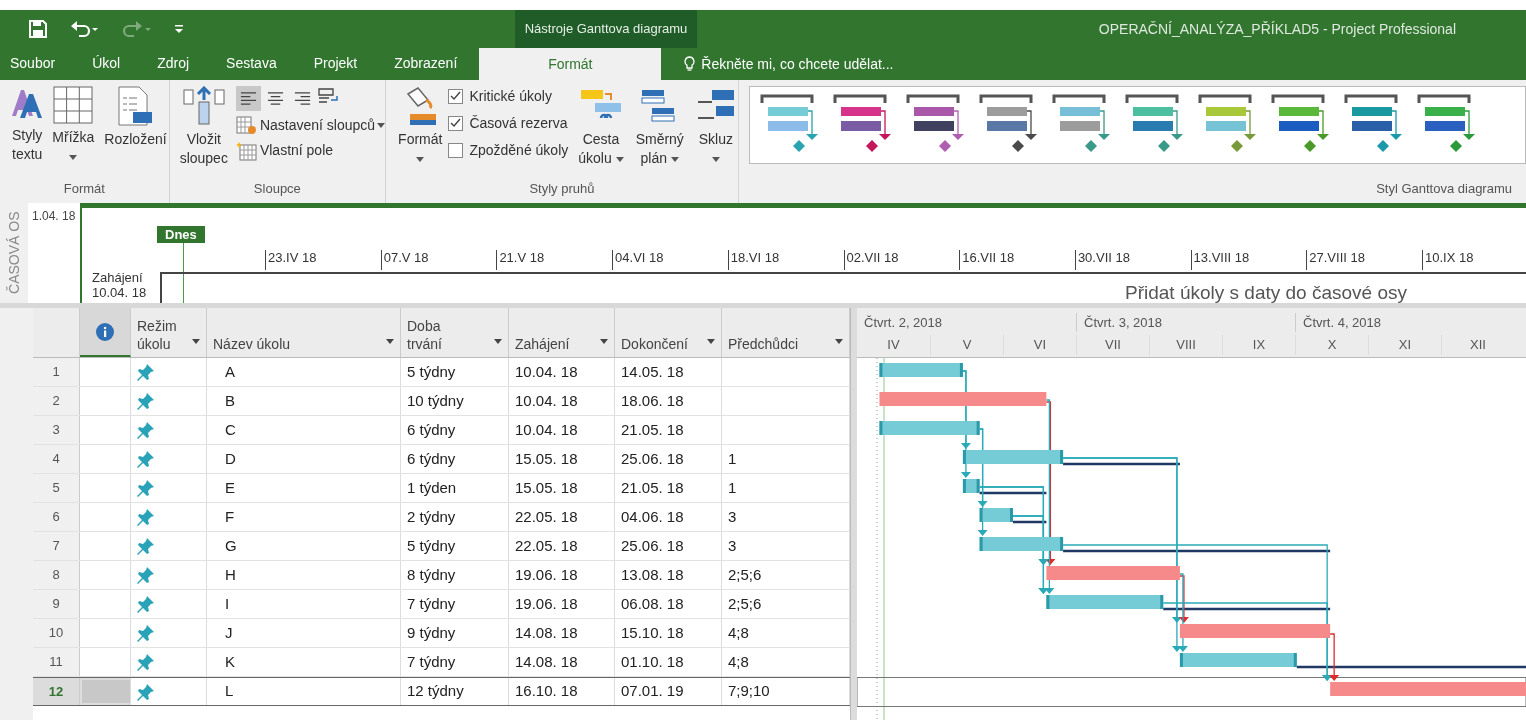  I want to click on timeline-tick-label: 27.VIII 18, so click(1335, 260).